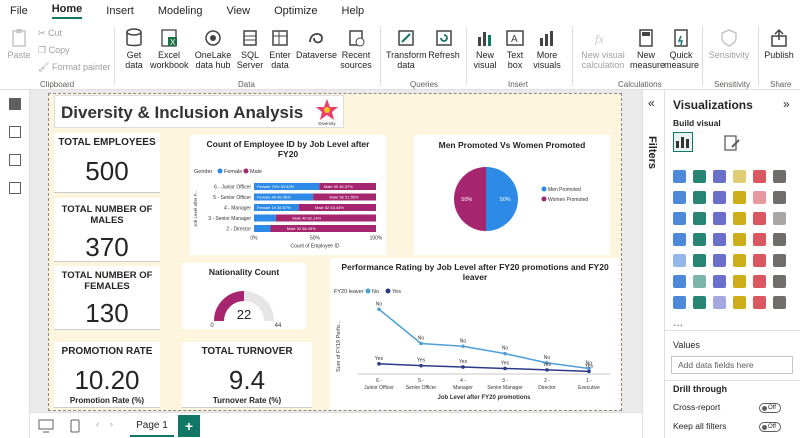  Describe the element at coordinates (681, 49) in the screenshot. I see `quick-measure-button: Quick measure` at that location.